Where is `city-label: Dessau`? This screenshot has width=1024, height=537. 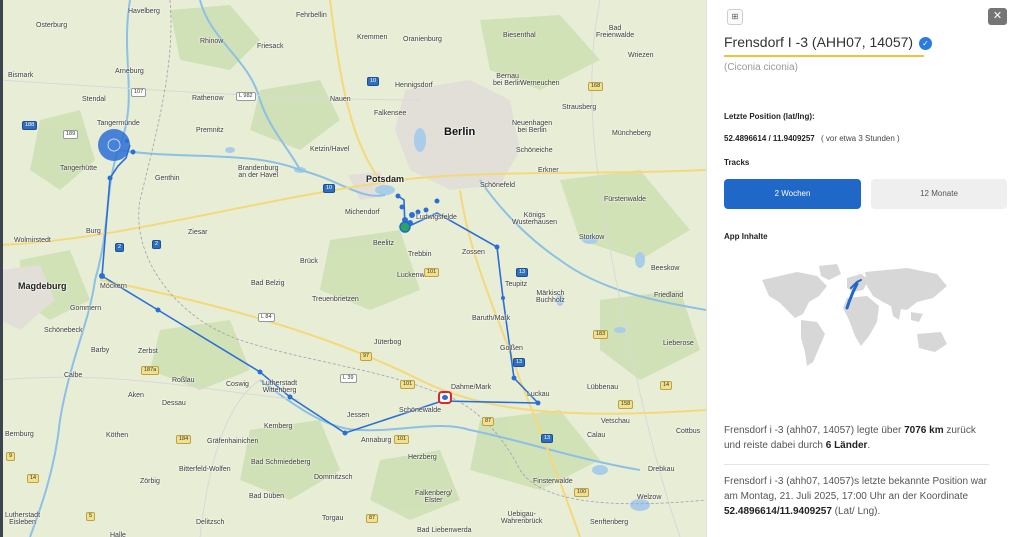
city-label: Dessau is located at coordinates (174, 403).